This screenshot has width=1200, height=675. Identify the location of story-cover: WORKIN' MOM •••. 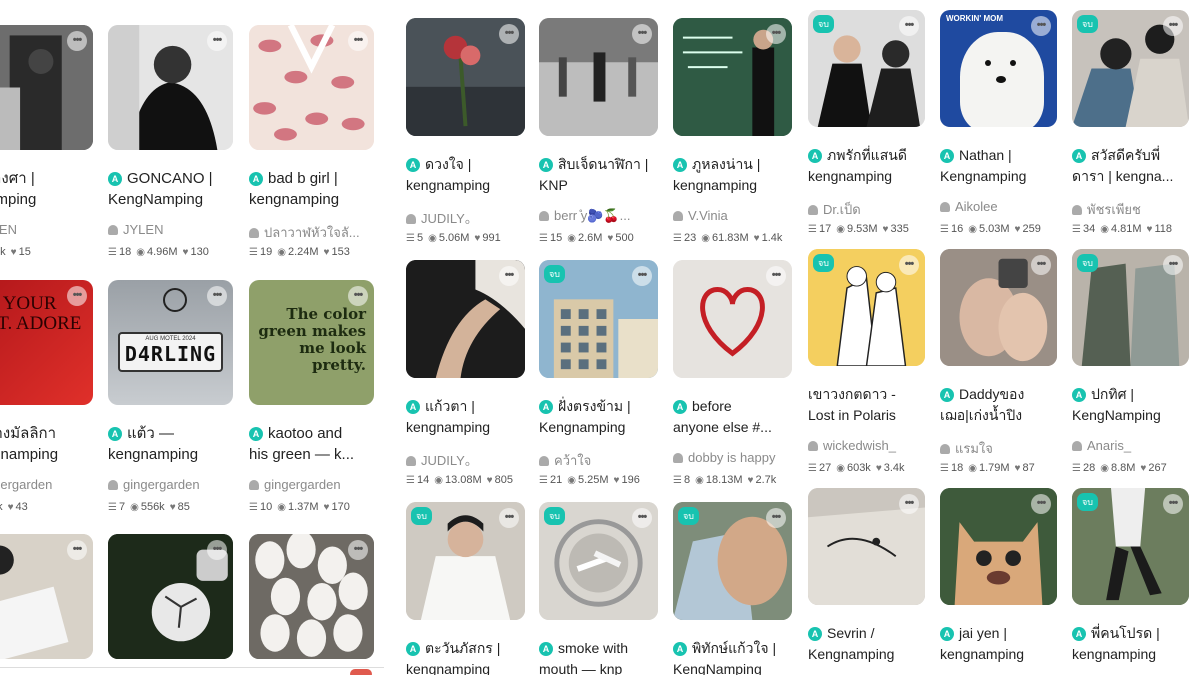
(998, 68).